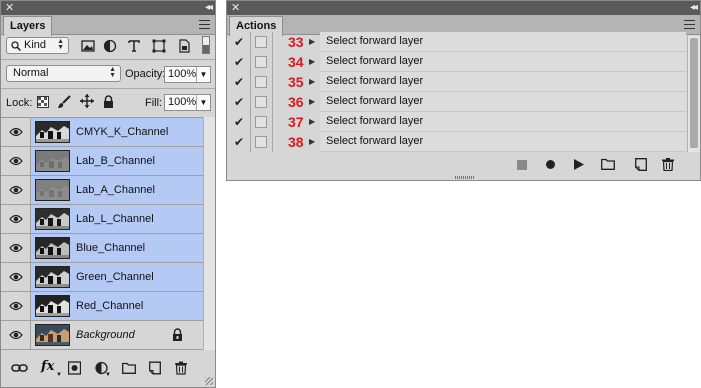 The image size is (701, 388). I want to click on tab-layers: Layers, so click(28, 26).